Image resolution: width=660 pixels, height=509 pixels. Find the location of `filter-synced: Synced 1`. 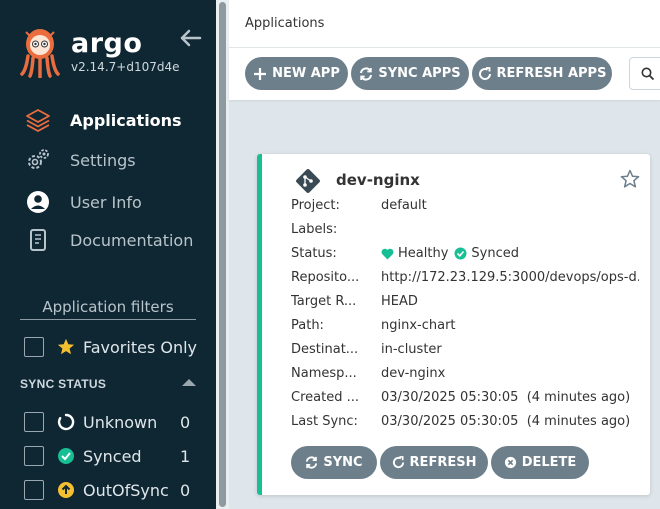

filter-synced: Synced 1 is located at coordinates (108, 456).